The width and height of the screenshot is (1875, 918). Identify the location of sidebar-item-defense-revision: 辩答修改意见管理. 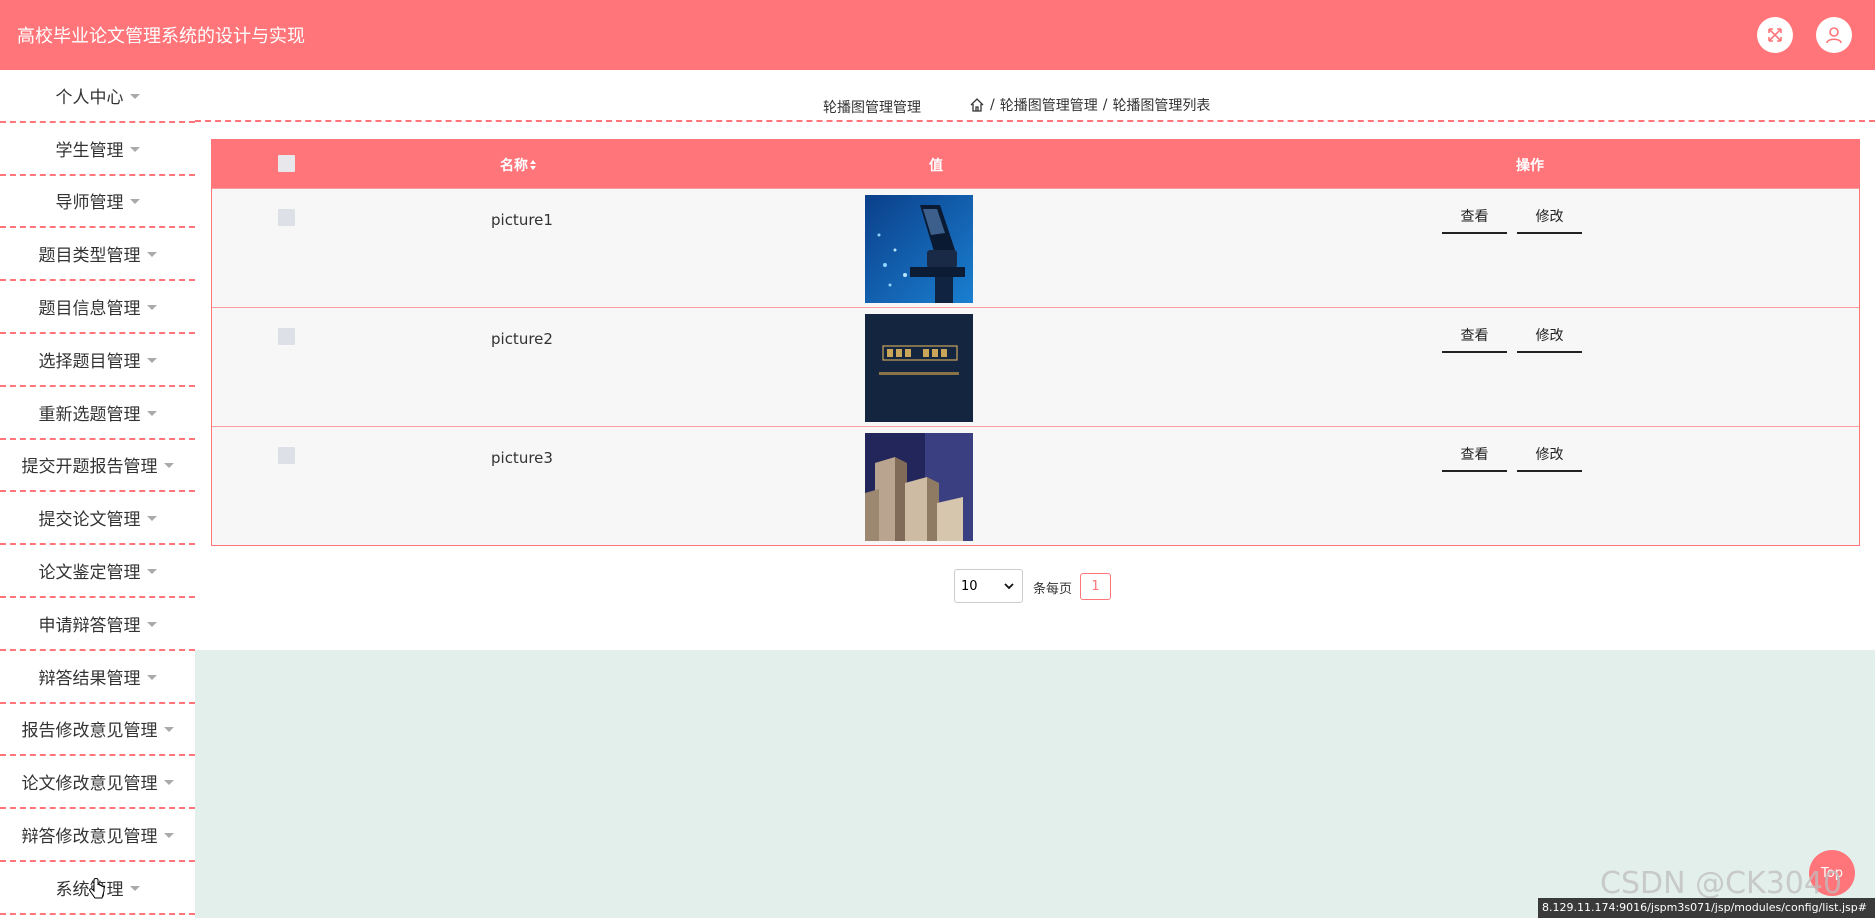
(97, 835).